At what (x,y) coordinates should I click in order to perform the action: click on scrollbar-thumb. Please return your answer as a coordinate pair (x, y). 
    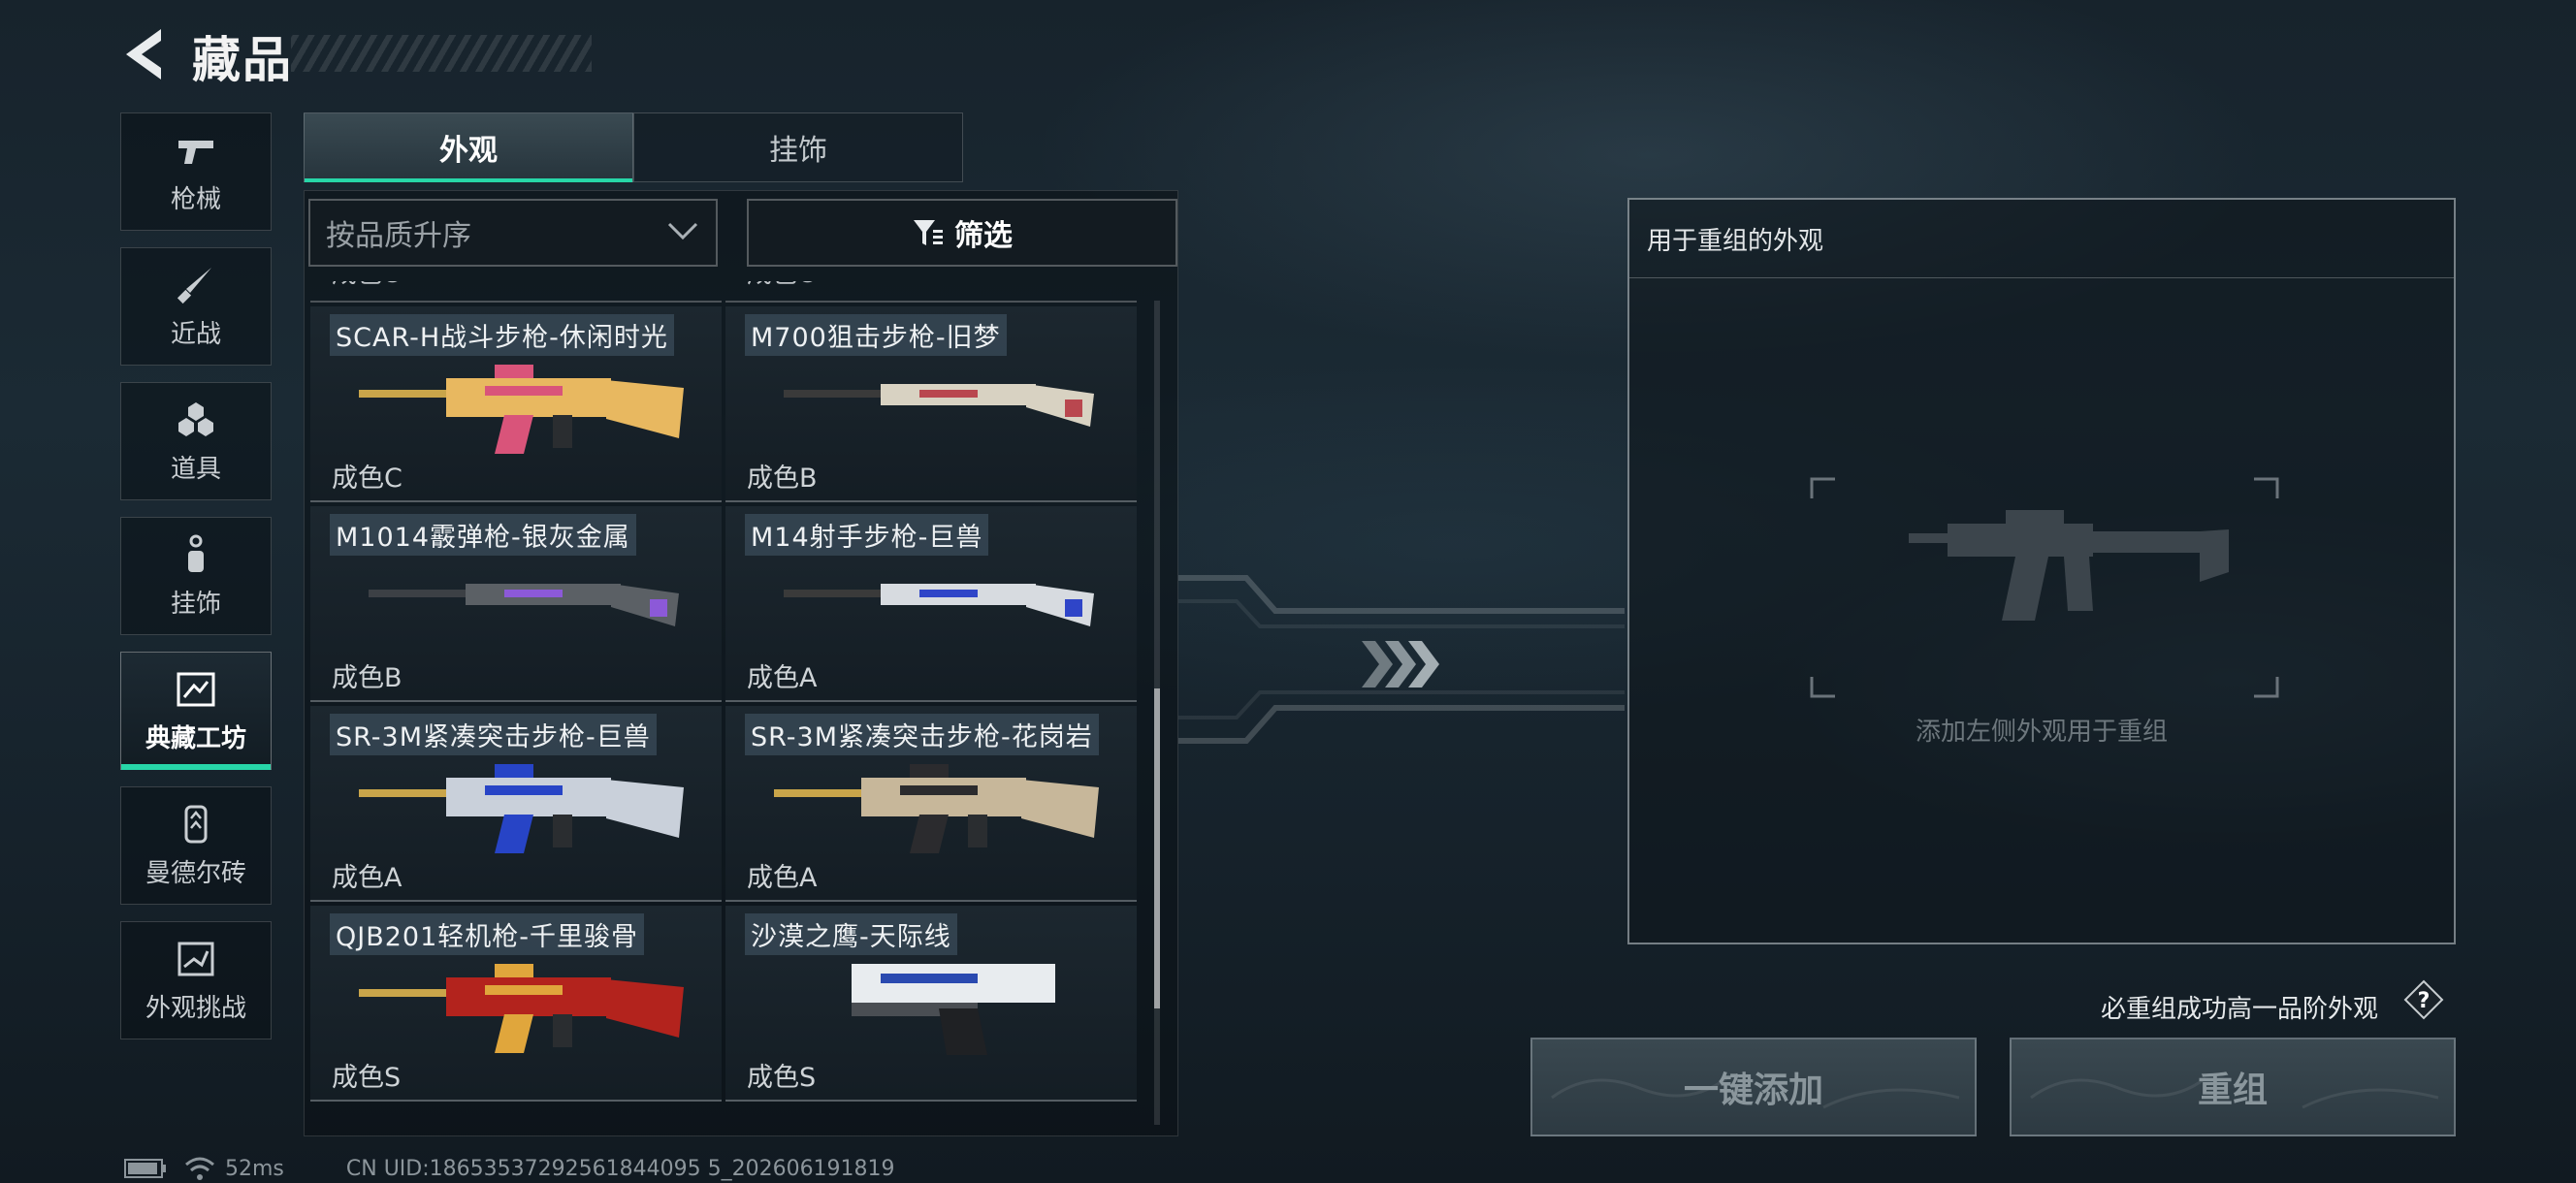
    Looking at the image, I should click on (1157, 848).